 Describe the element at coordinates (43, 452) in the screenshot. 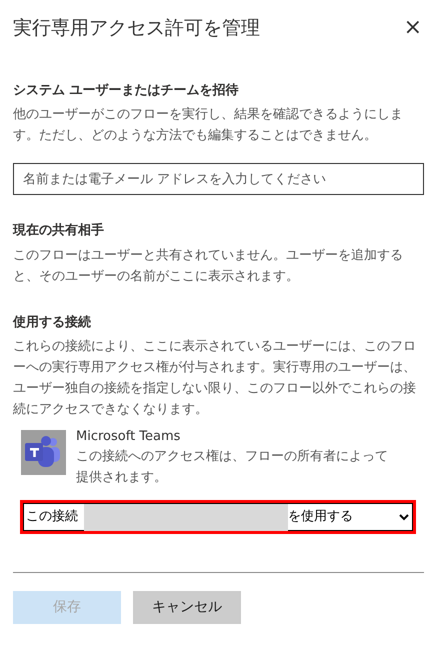

I see `teams-logo-icon` at that location.